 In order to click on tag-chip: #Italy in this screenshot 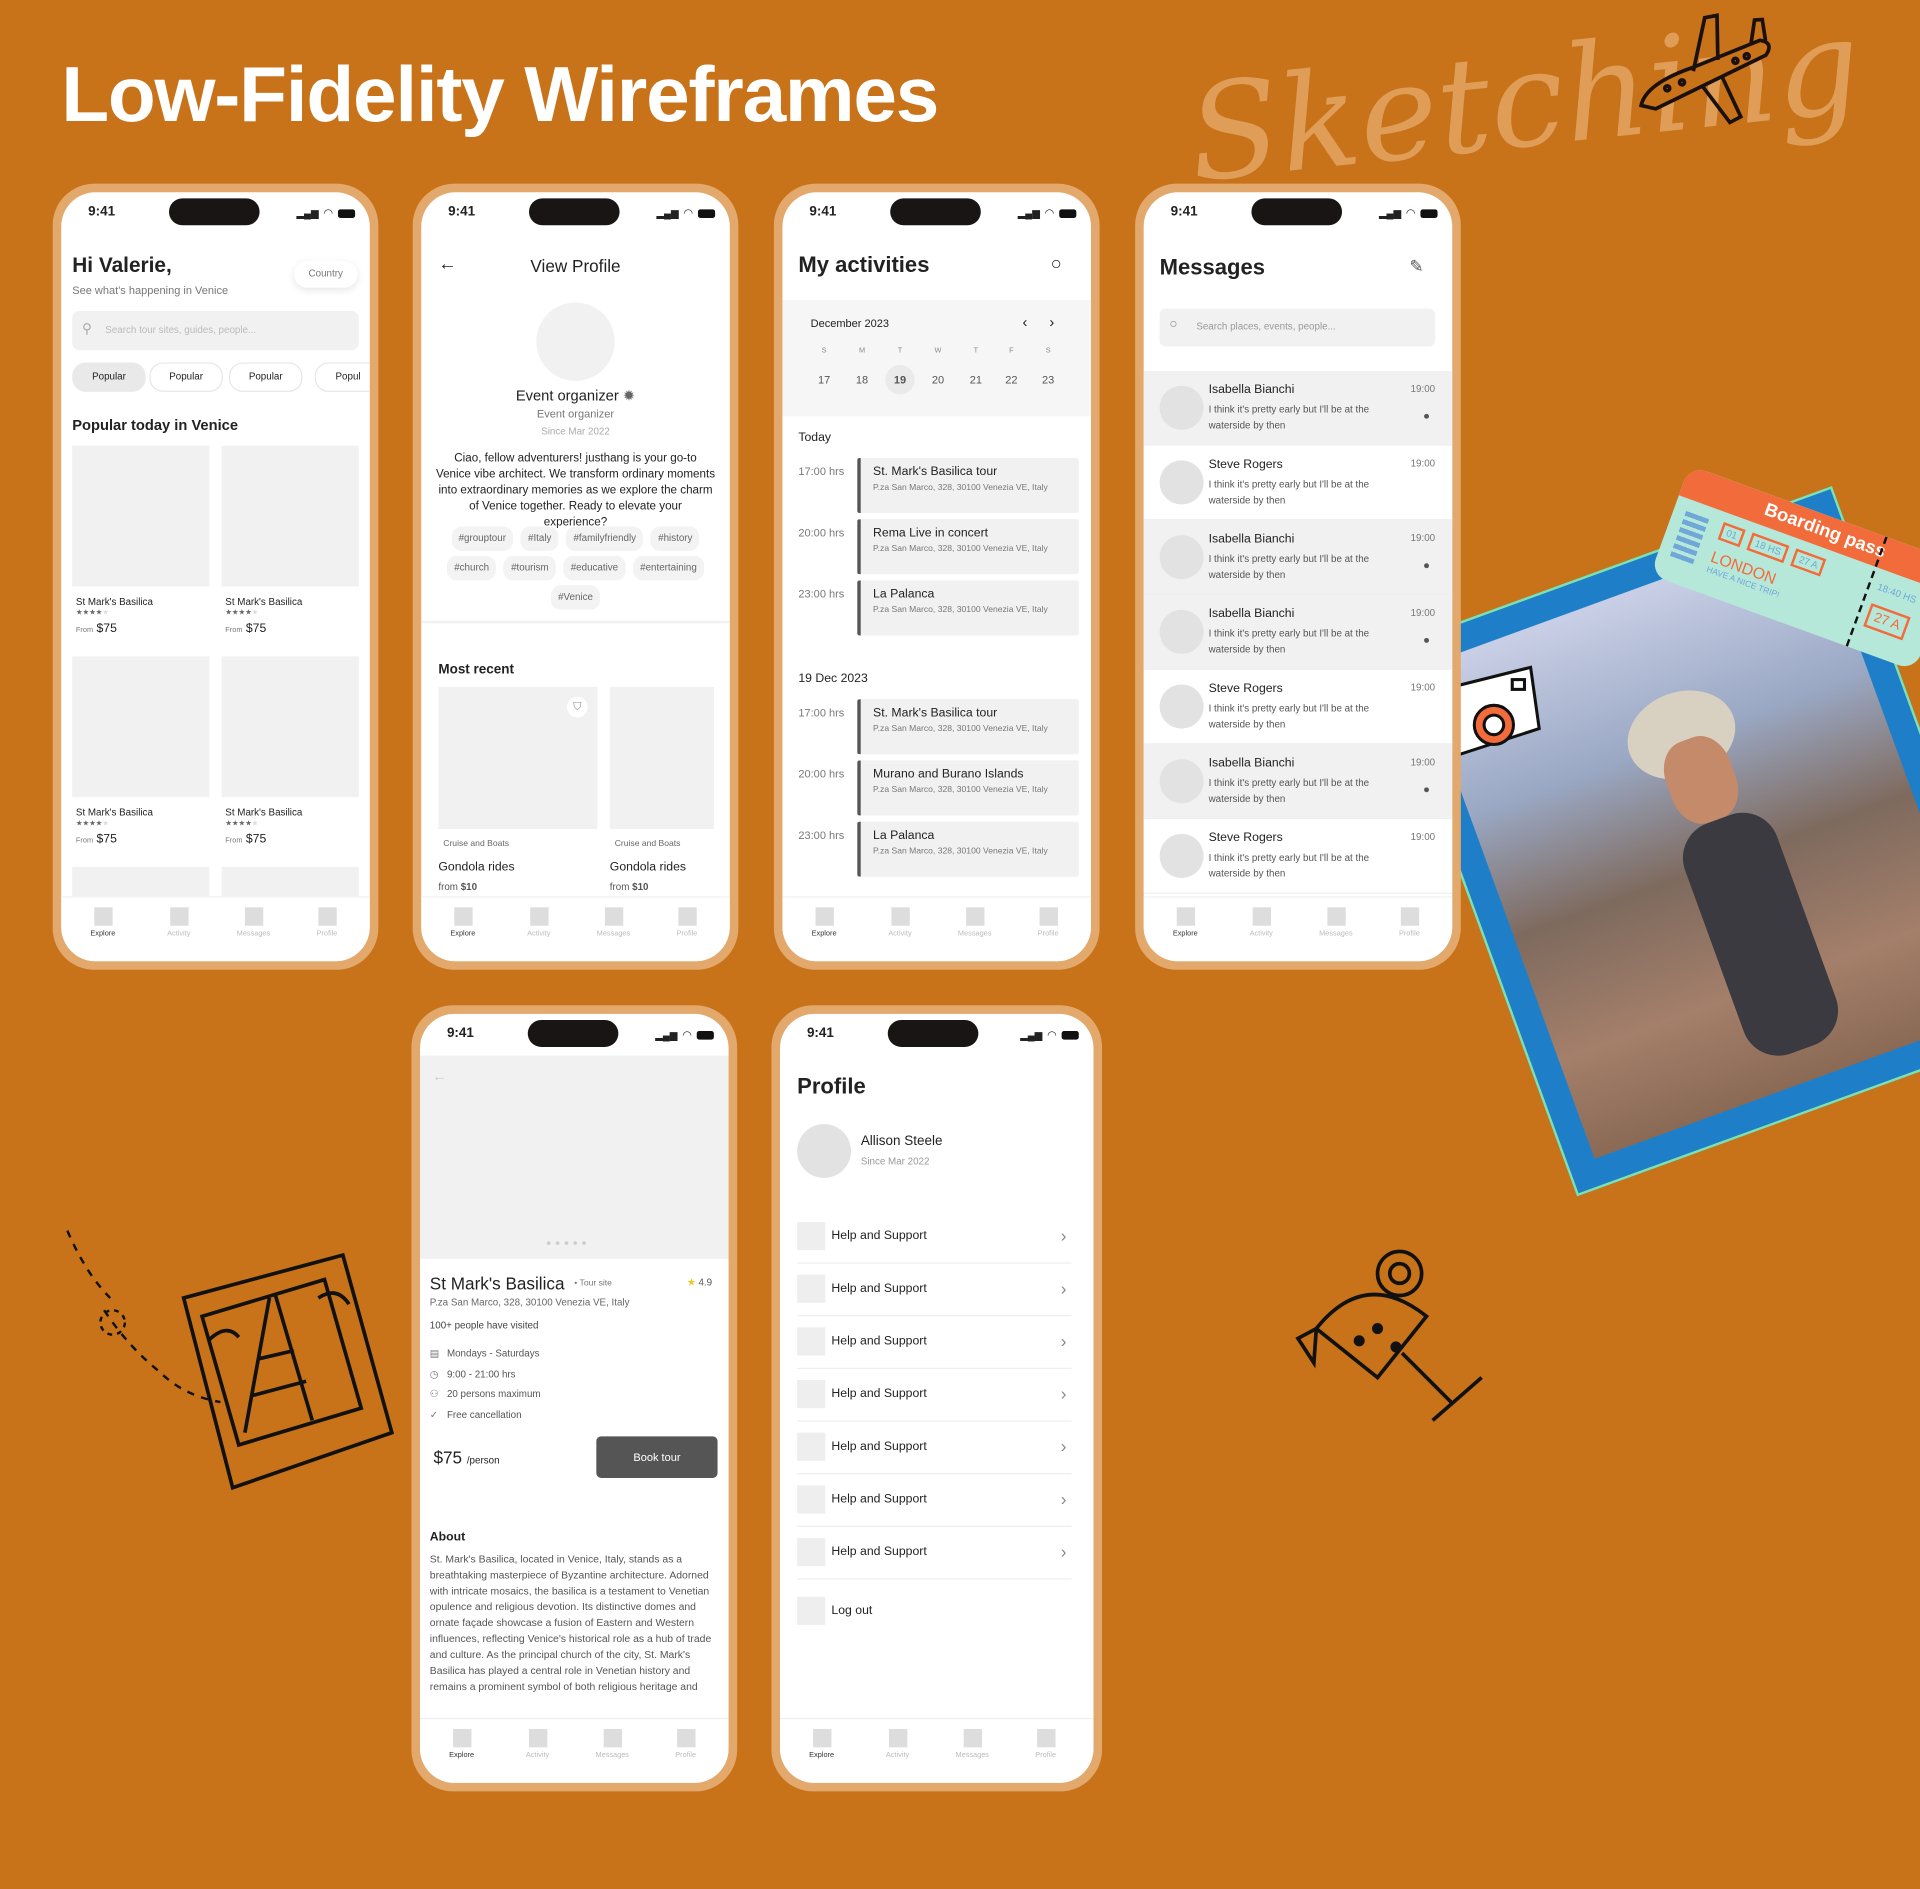, I will do `click(539, 539)`.